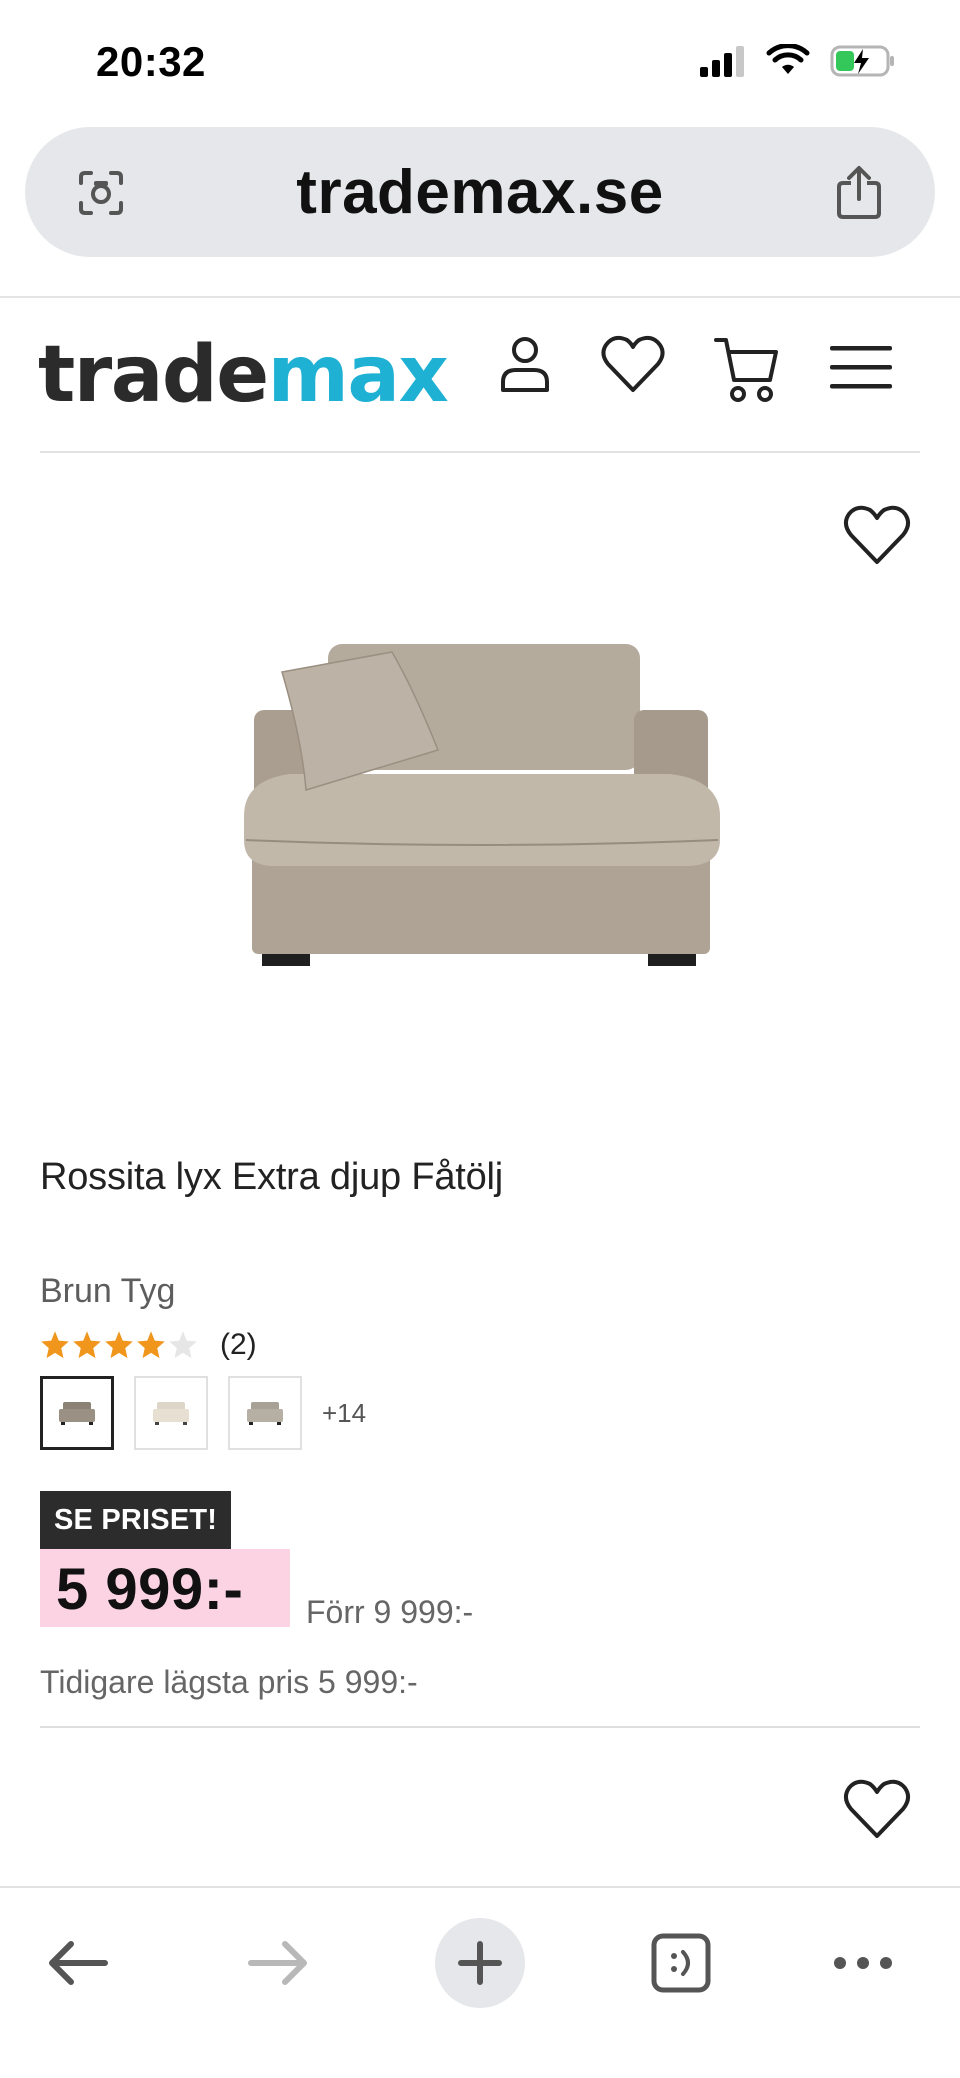 The height and width of the screenshot is (2078, 960). I want to click on favorite-heart-icon, so click(877, 535).